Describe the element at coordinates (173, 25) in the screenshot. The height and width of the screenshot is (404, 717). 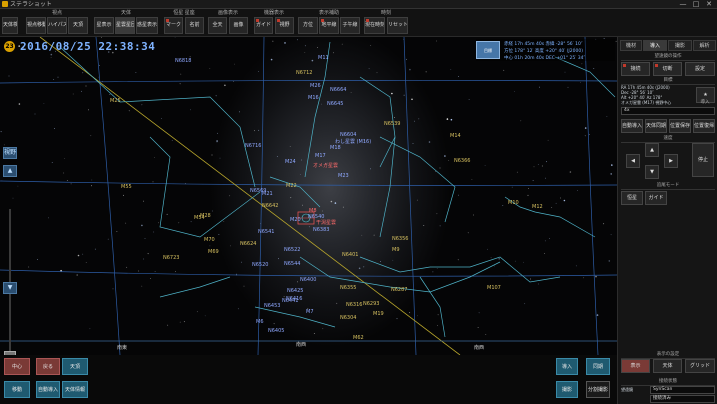
I see `toolbar-button: マーク` at that location.